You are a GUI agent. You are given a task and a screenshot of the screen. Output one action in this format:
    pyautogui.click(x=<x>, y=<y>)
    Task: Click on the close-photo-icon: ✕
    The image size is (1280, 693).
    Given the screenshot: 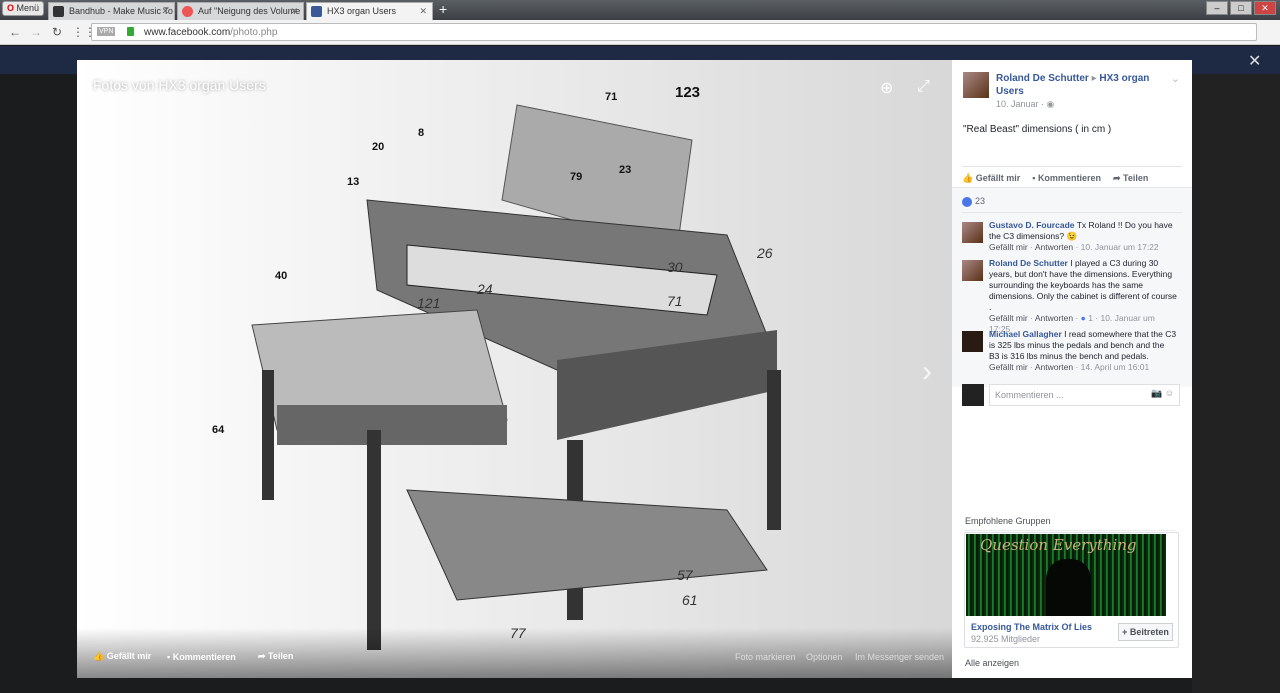 What is the action you would take?
    pyautogui.click(x=1254, y=61)
    